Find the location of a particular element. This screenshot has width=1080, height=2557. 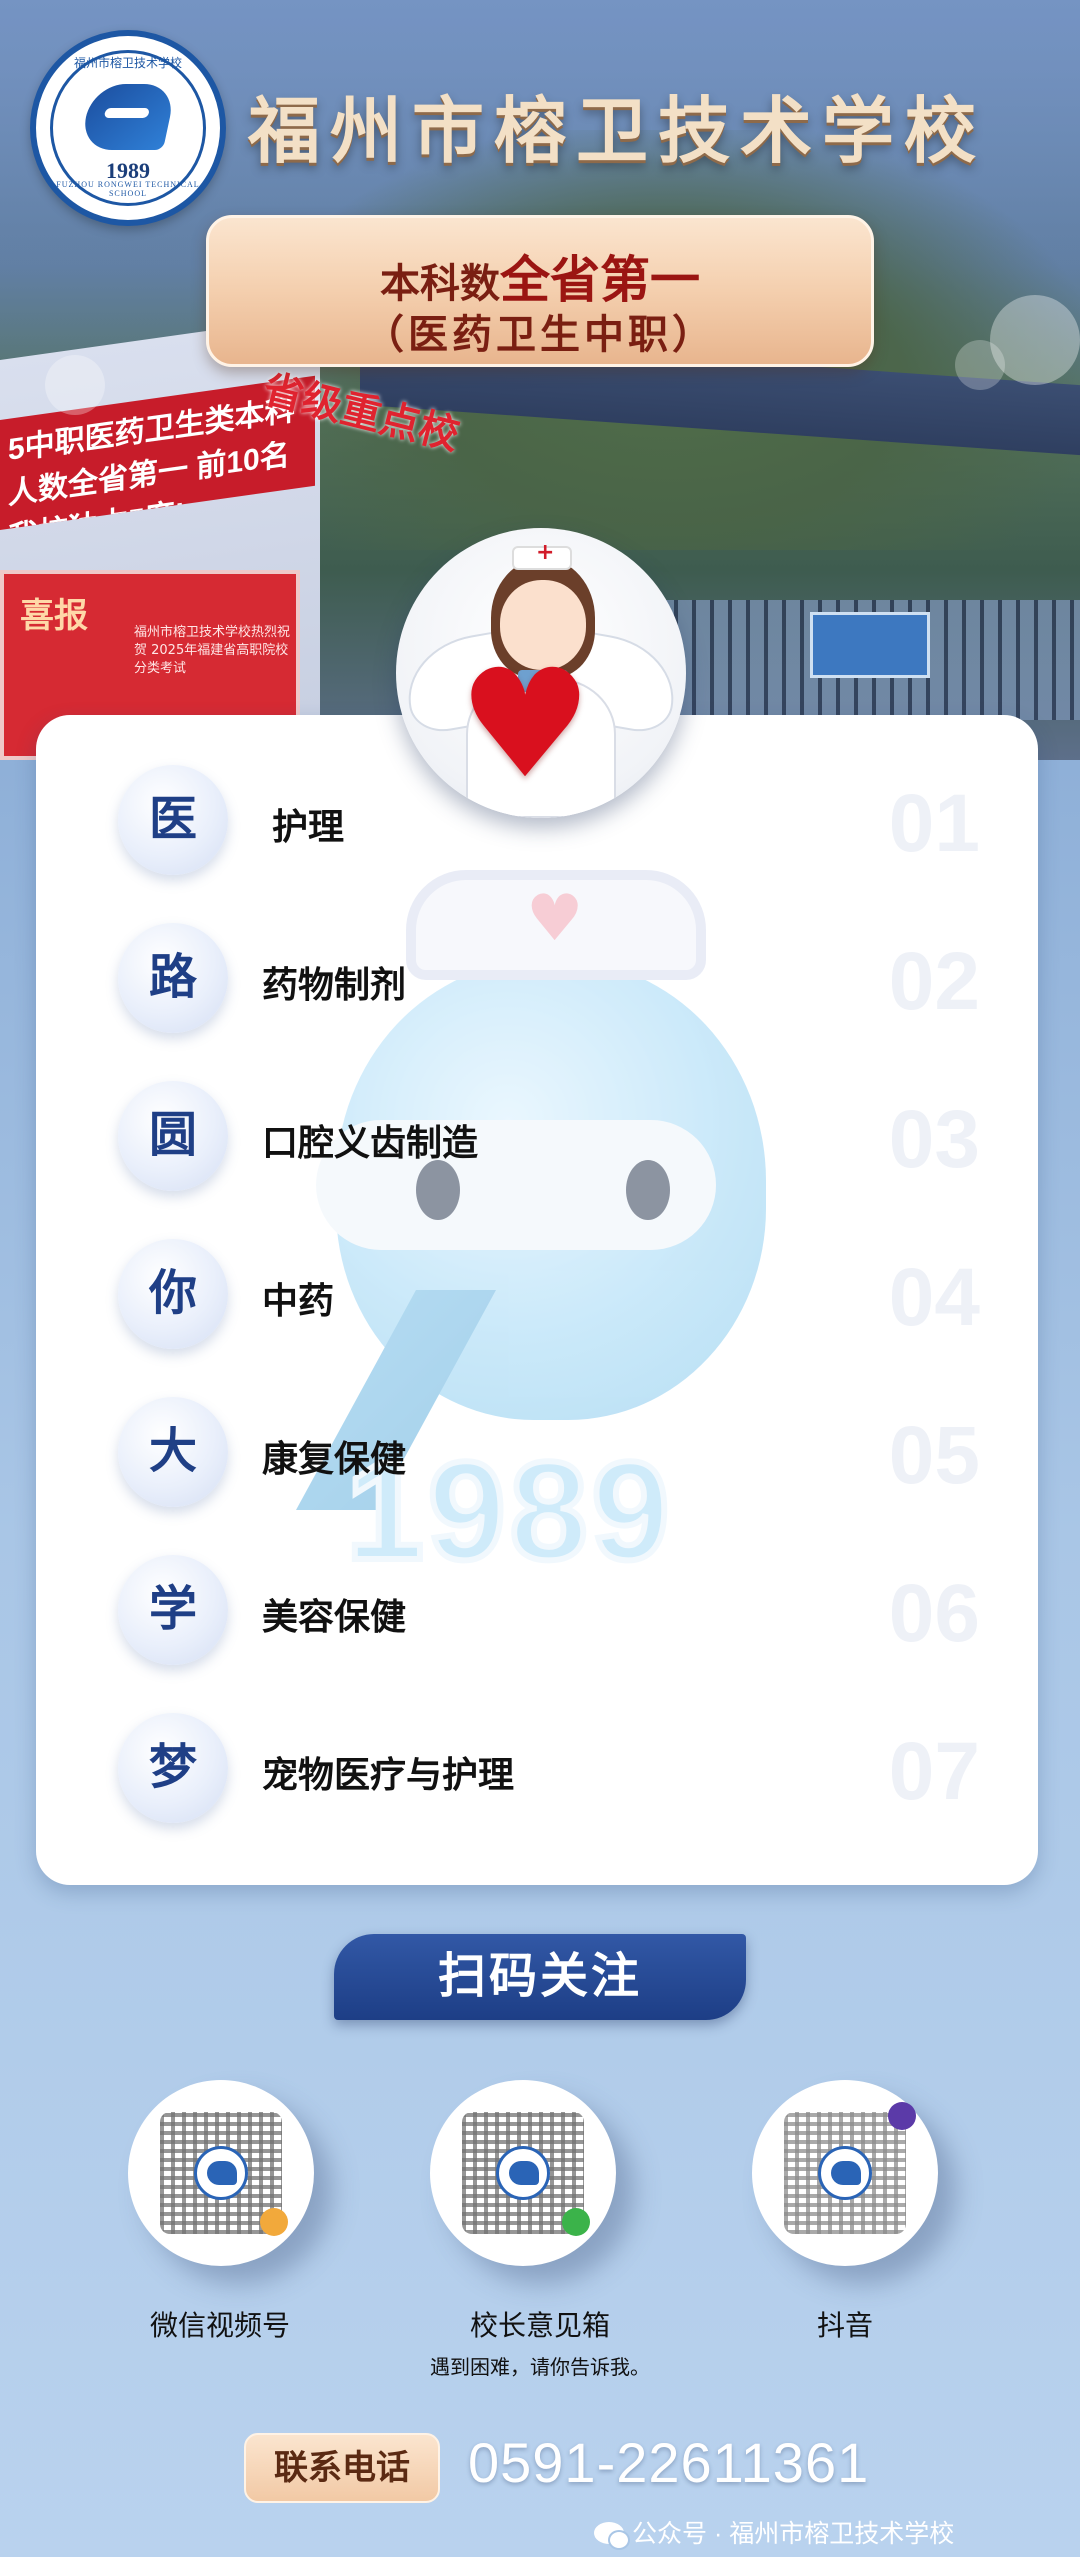

major-name: 宠物医疗与护理 is located at coordinates (388, 1774).